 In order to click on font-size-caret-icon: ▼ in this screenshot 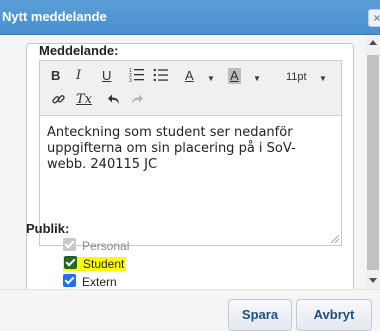, I will do `click(323, 79)`.